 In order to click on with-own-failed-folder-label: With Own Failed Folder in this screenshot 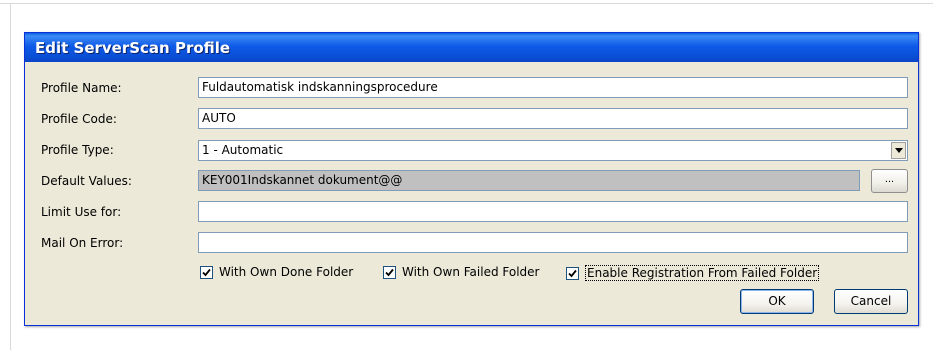, I will do `click(471, 272)`.